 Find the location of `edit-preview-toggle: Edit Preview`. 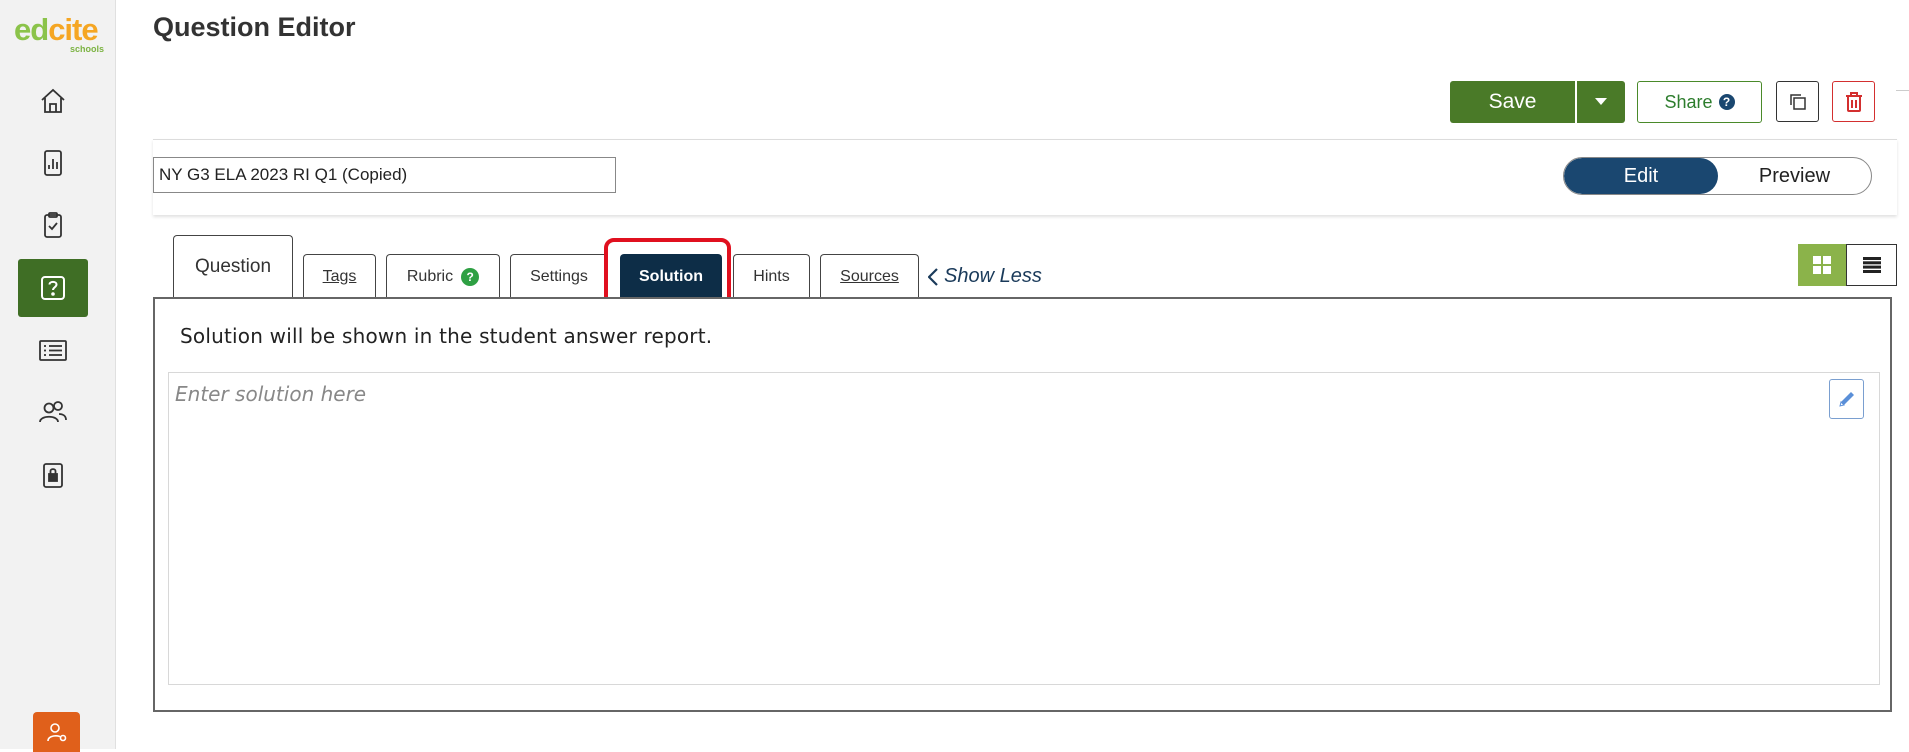

edit-preview-toggle: Edit Preview is located at coordinates (1717, 176).